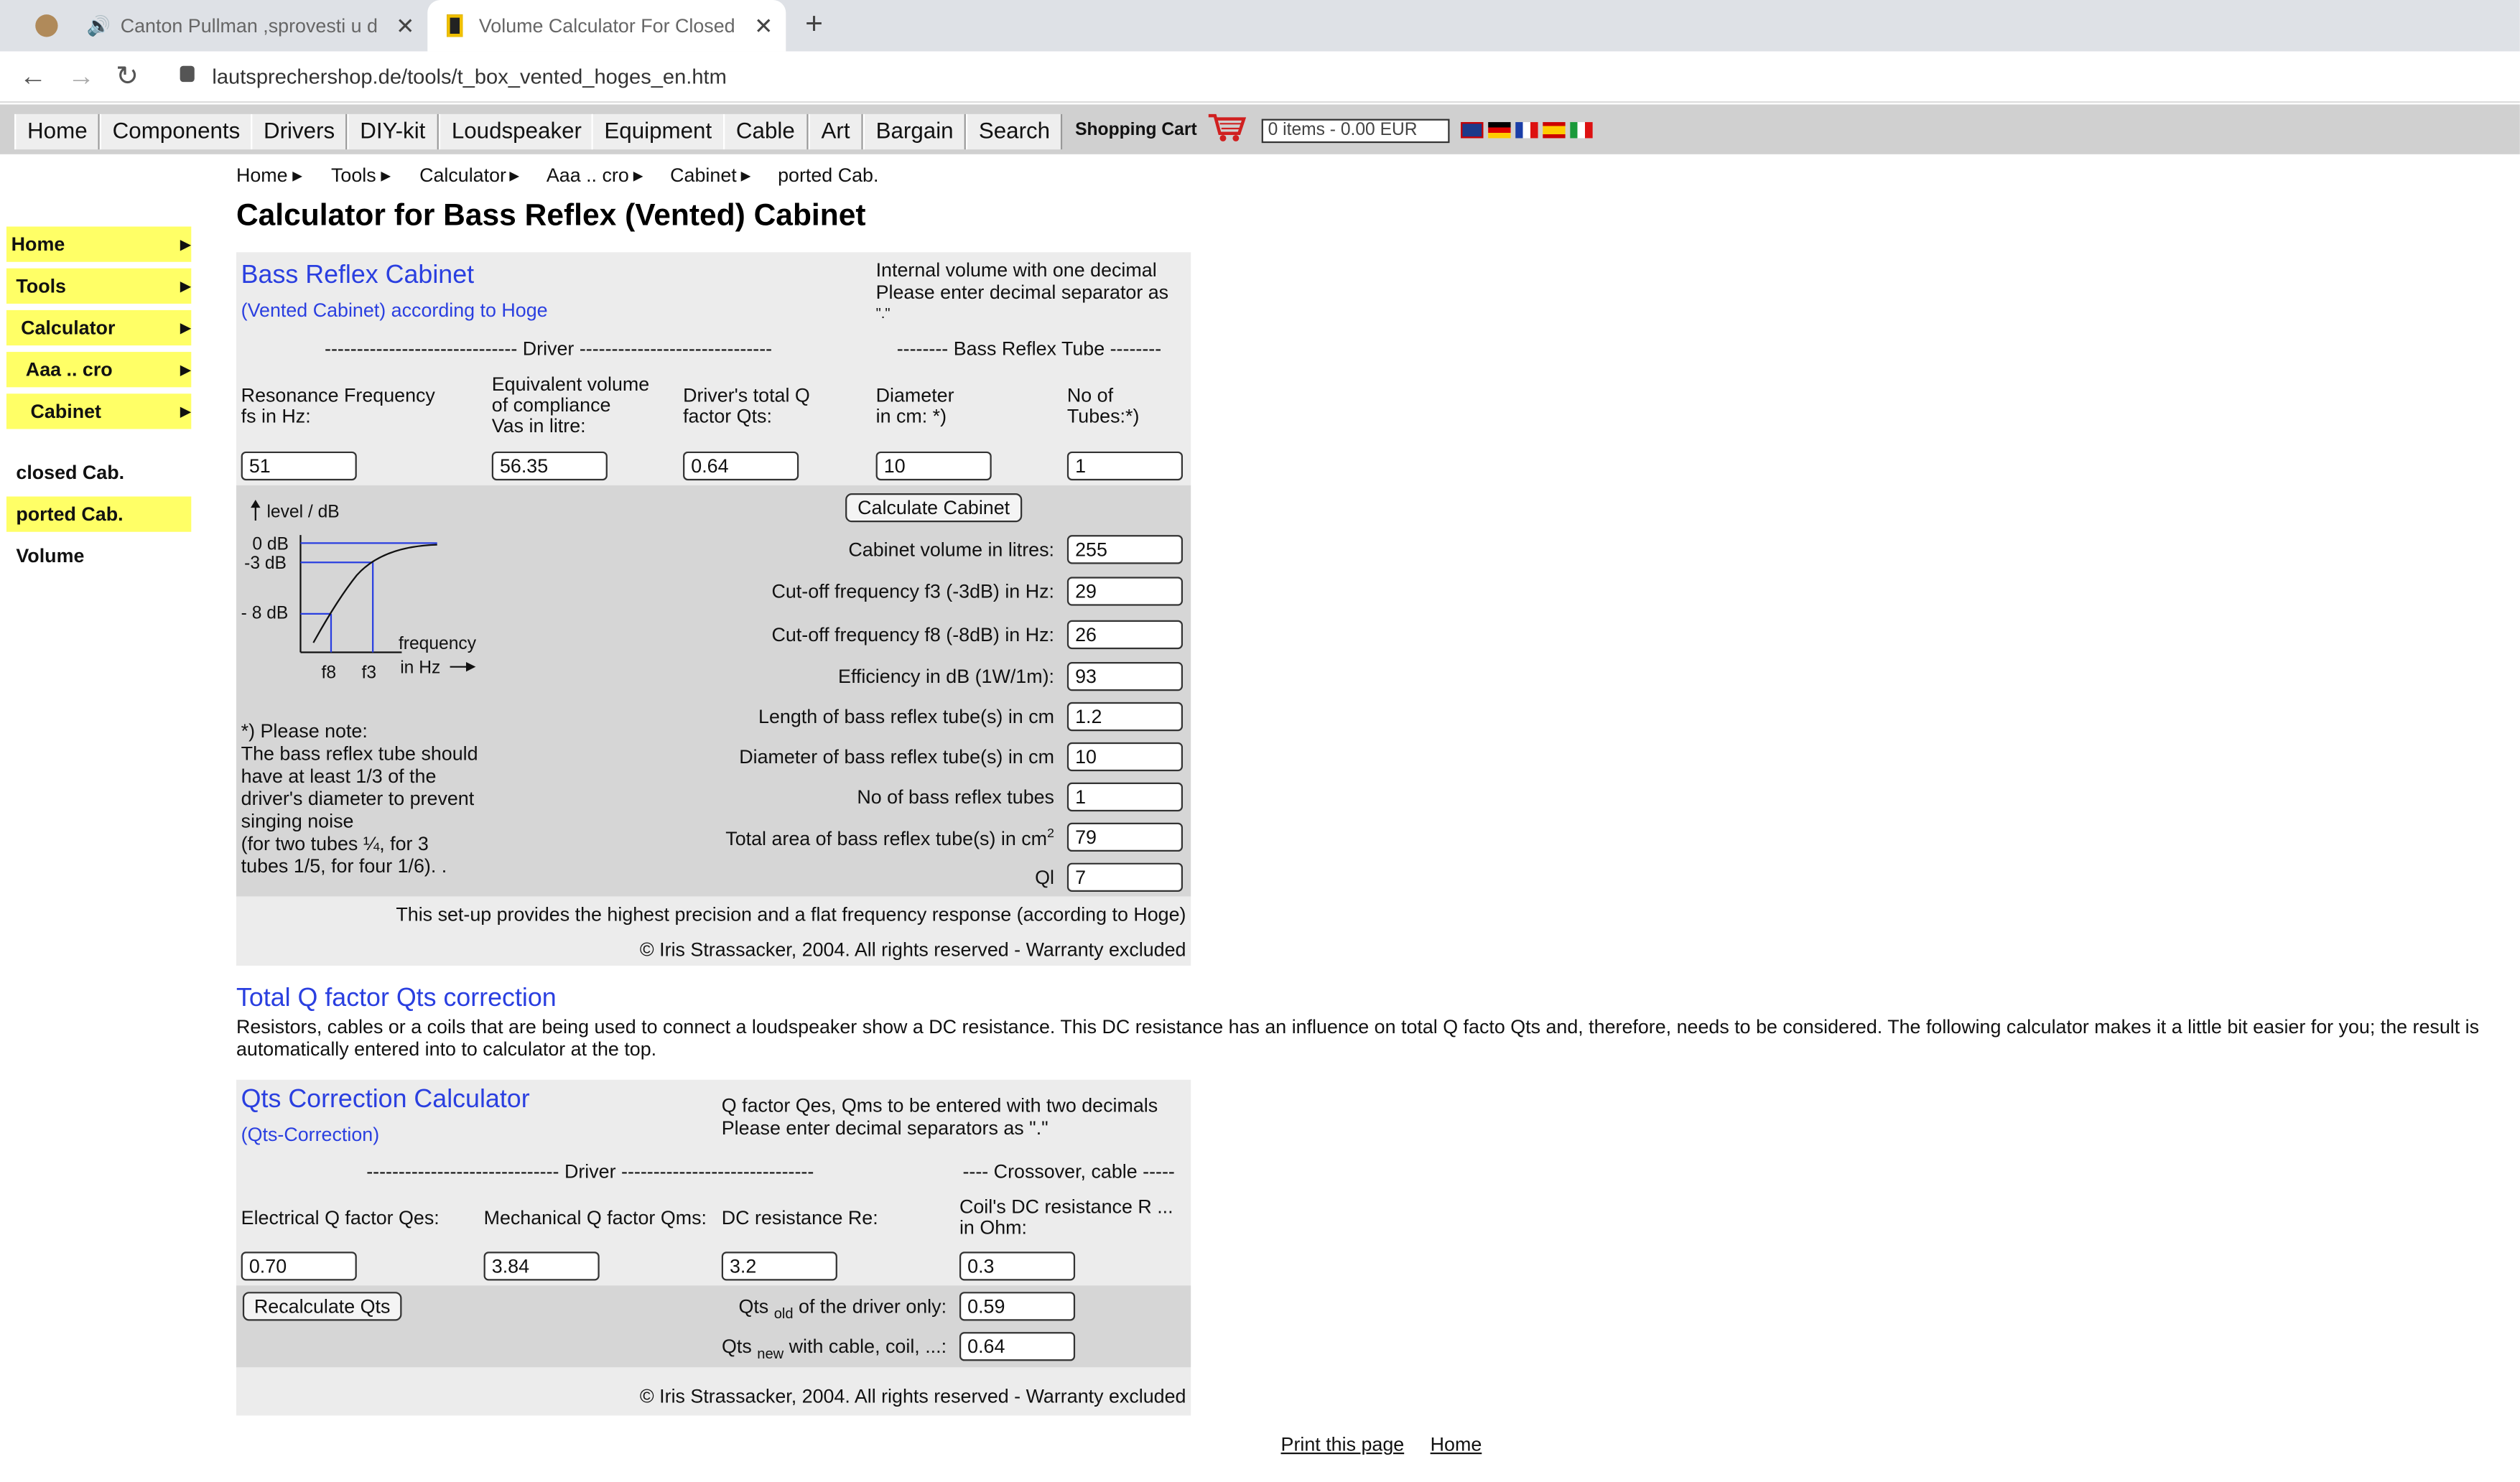 The image size is (2520, 1482). What do you see at coordinates (658, 132) in the screenshot?
I see `nav-equipment: Equipment` at bounding box center [658, 132].